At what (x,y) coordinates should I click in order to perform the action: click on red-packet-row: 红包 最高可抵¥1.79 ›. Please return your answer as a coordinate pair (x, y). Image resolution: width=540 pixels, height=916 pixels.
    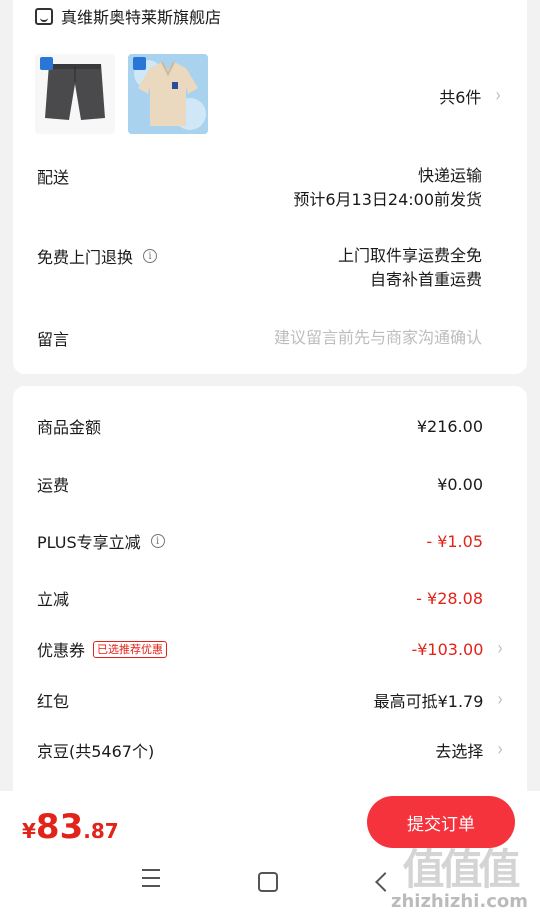
    Looking at the image, I should click on (270, 700).